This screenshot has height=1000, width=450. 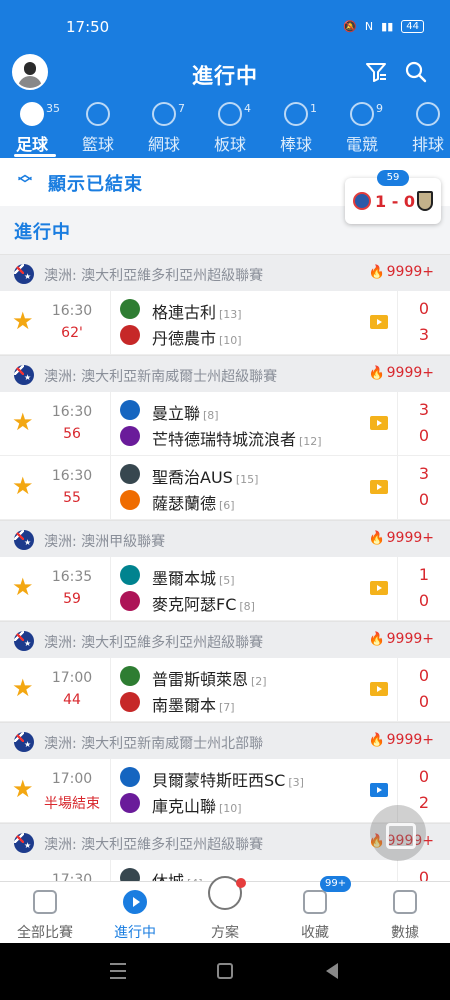 I want to click on league-header: 澳洲: 澳洲甲級聯賽 🔥9999+, so click(x=225, y=538).